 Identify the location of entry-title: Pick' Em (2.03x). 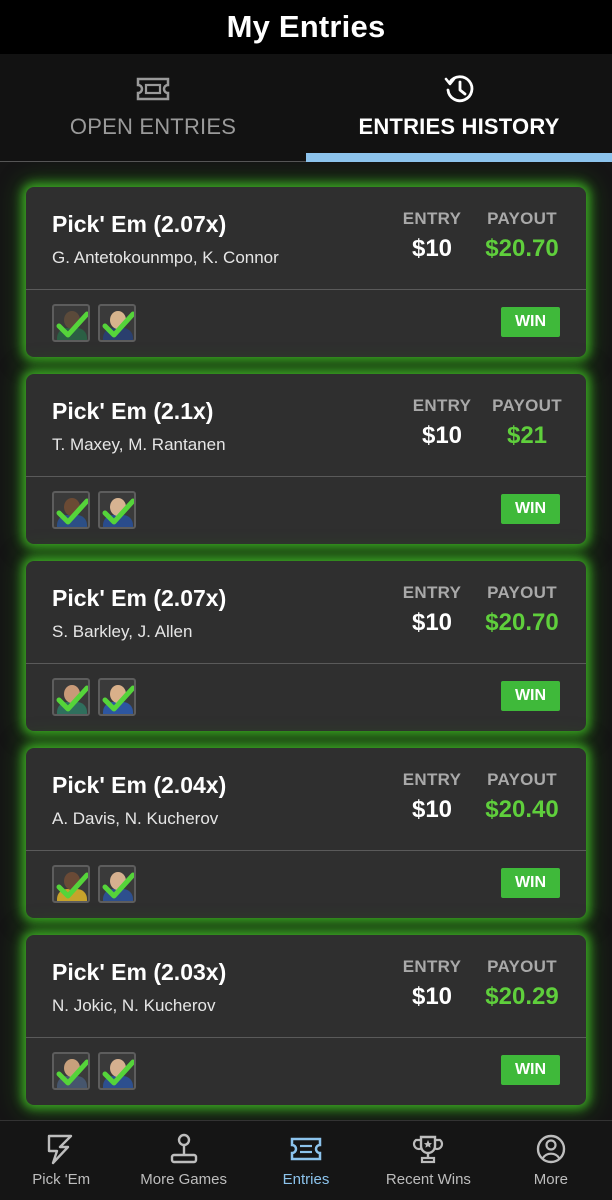
(139, 972).